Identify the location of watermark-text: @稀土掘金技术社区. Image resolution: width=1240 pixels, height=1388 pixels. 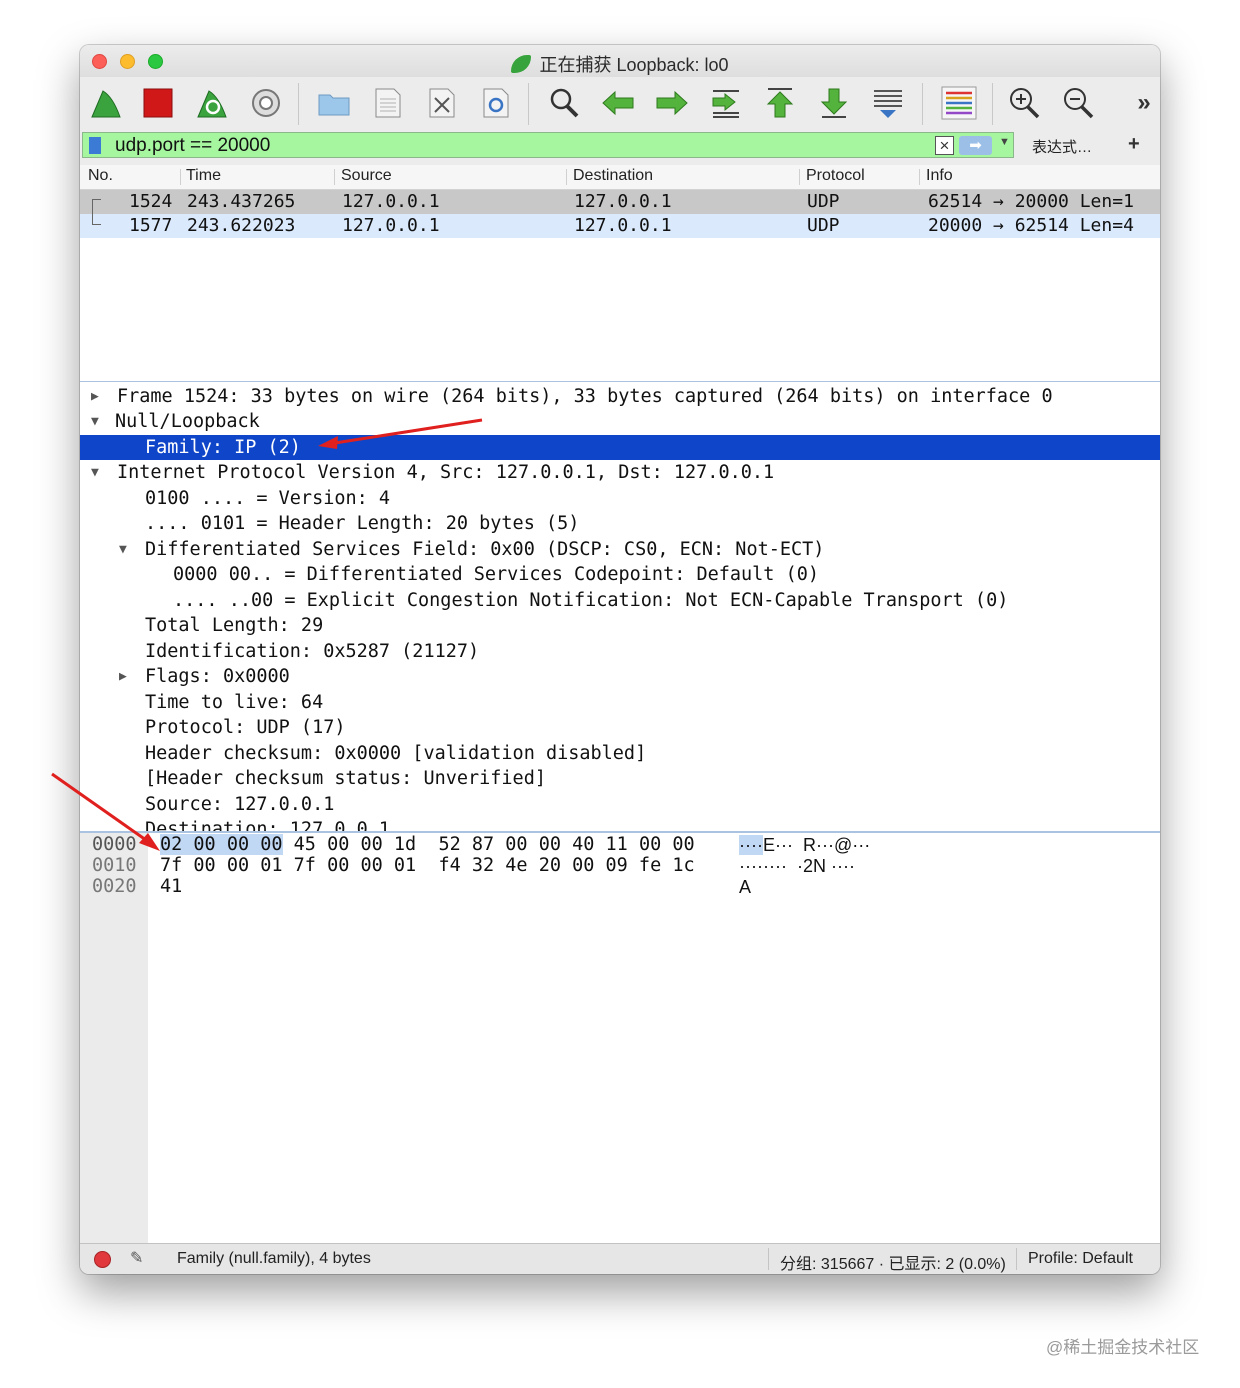
(1123, 1347).